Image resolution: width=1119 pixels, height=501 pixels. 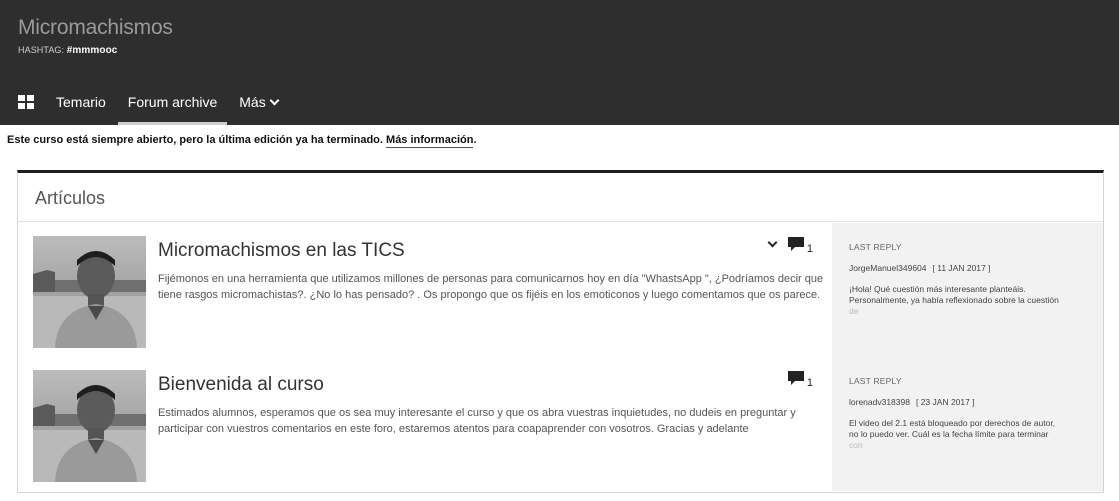 I want to click on course-hashtag: HASHTAG: #mmmooc, so click(x=67, y=50).